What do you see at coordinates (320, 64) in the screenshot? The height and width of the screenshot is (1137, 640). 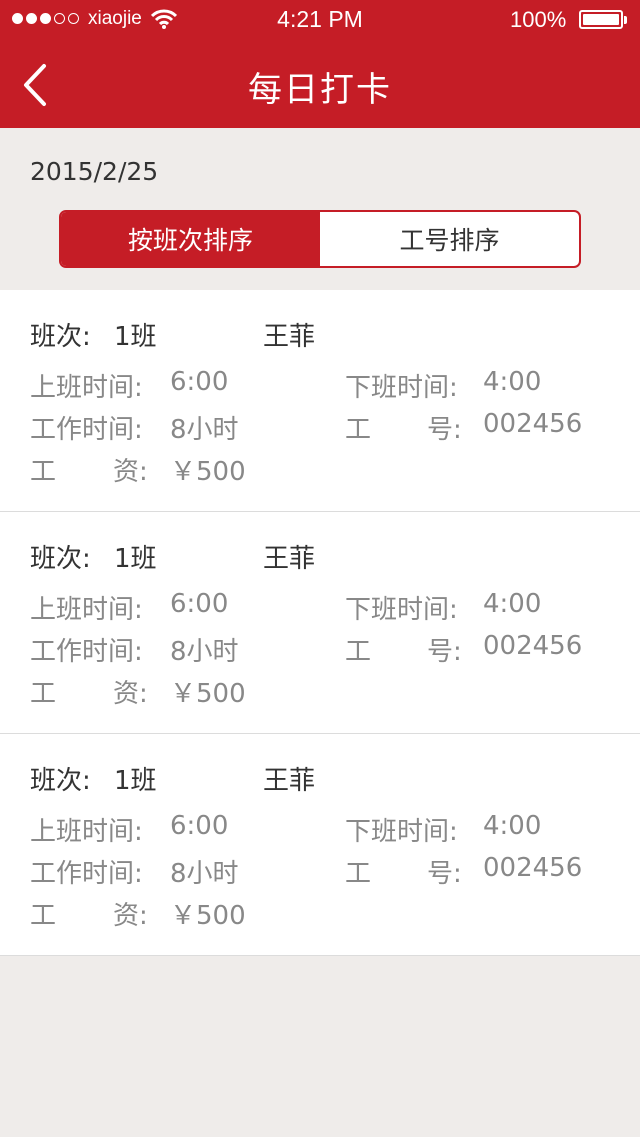 I see `app-header: xiaojie 4:21 PM 100% 每日打卡` at bounding box center [320, 64].